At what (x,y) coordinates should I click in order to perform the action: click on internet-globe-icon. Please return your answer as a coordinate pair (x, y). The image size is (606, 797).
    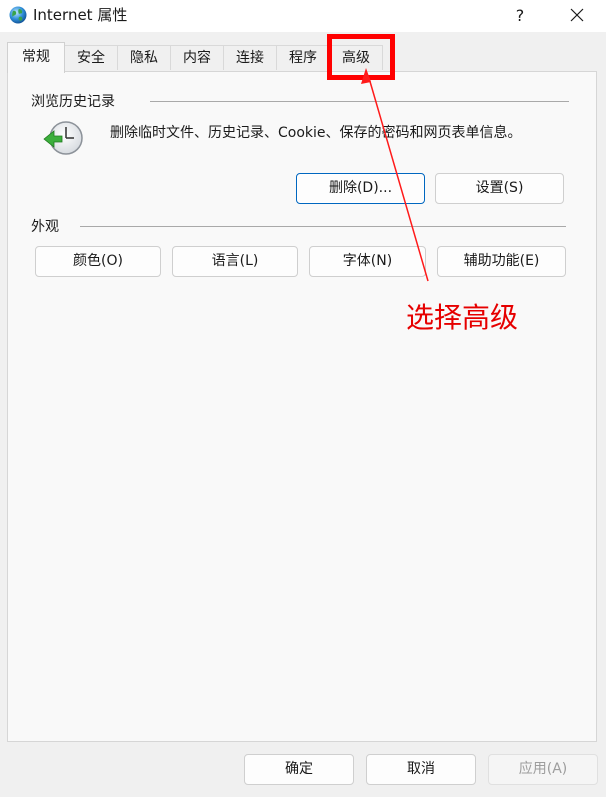
    Looking at the image, I should click on (18, 15).